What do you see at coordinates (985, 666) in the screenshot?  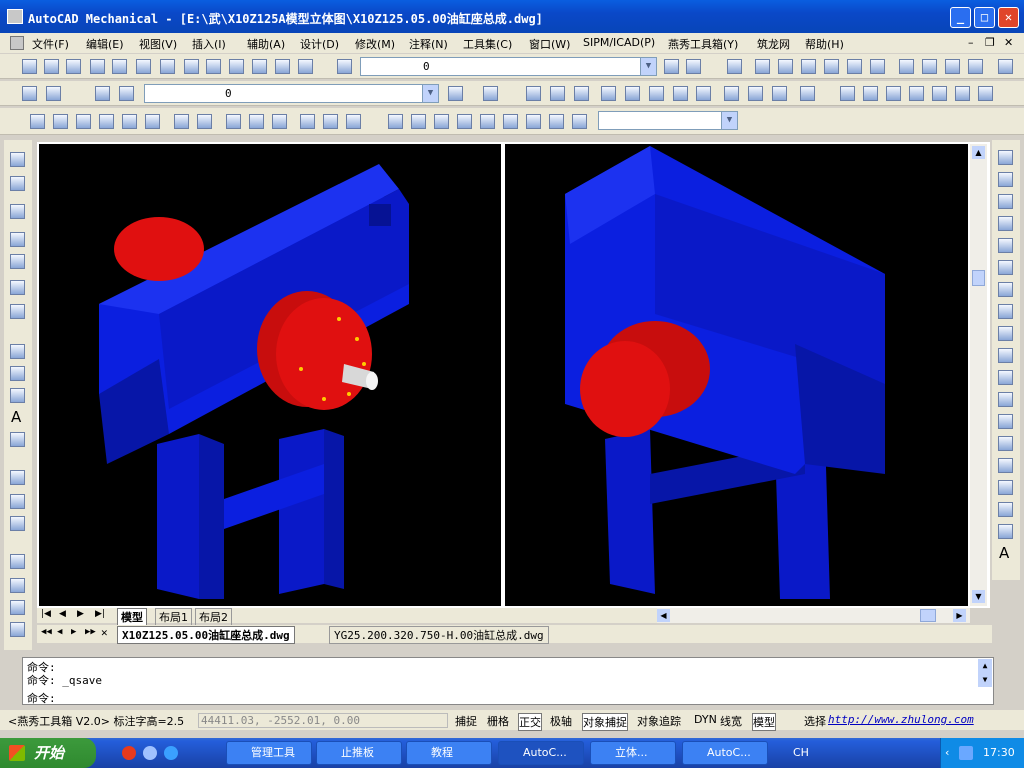 I see `cmd-scroll-up-icon: ▲` at bounding box center [985, 666].